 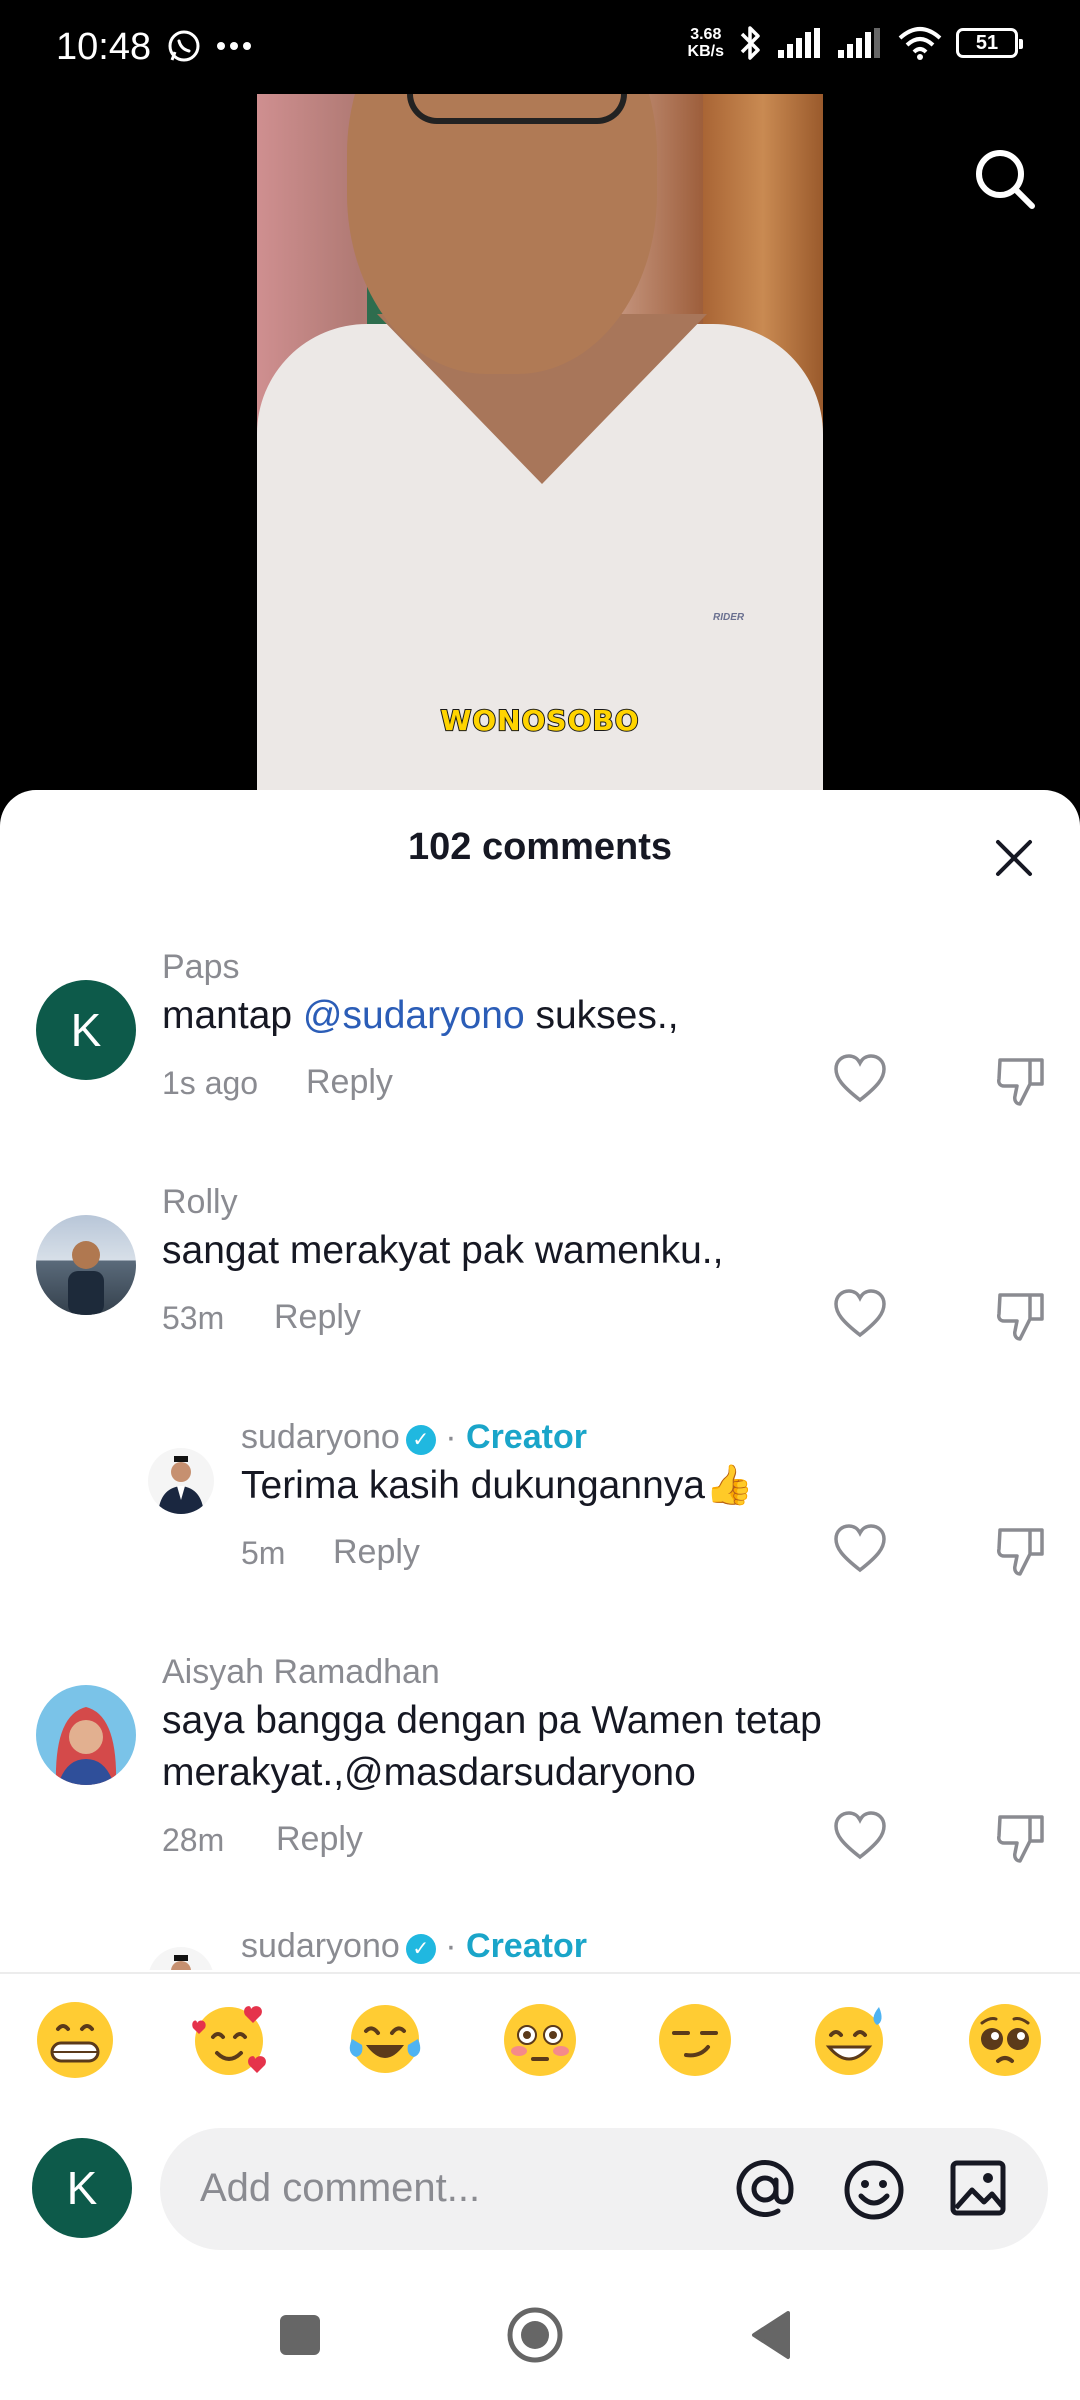 What do you see at coordinates (705, 51) in the screenshot?
I see `network-speed-unit: KB/s` at bounding box center [705, 51].